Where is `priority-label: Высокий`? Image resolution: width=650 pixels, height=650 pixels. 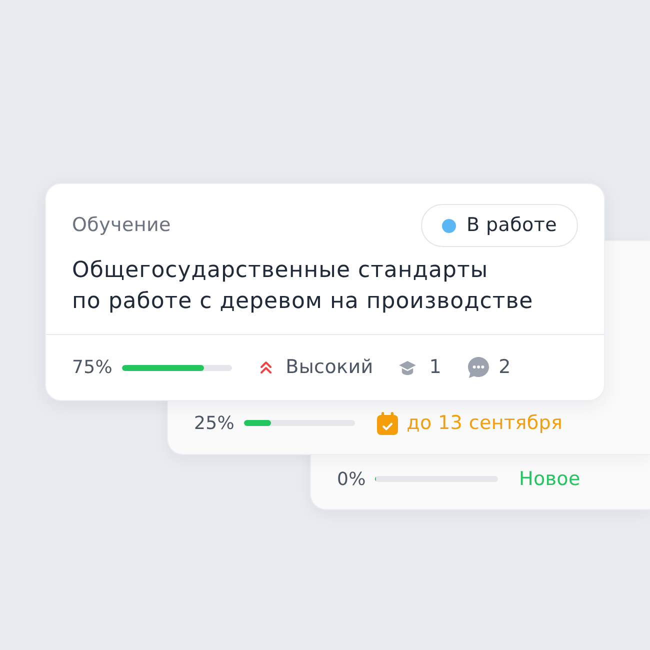
priority-label: Высокий is located at coordinates (330, 367).